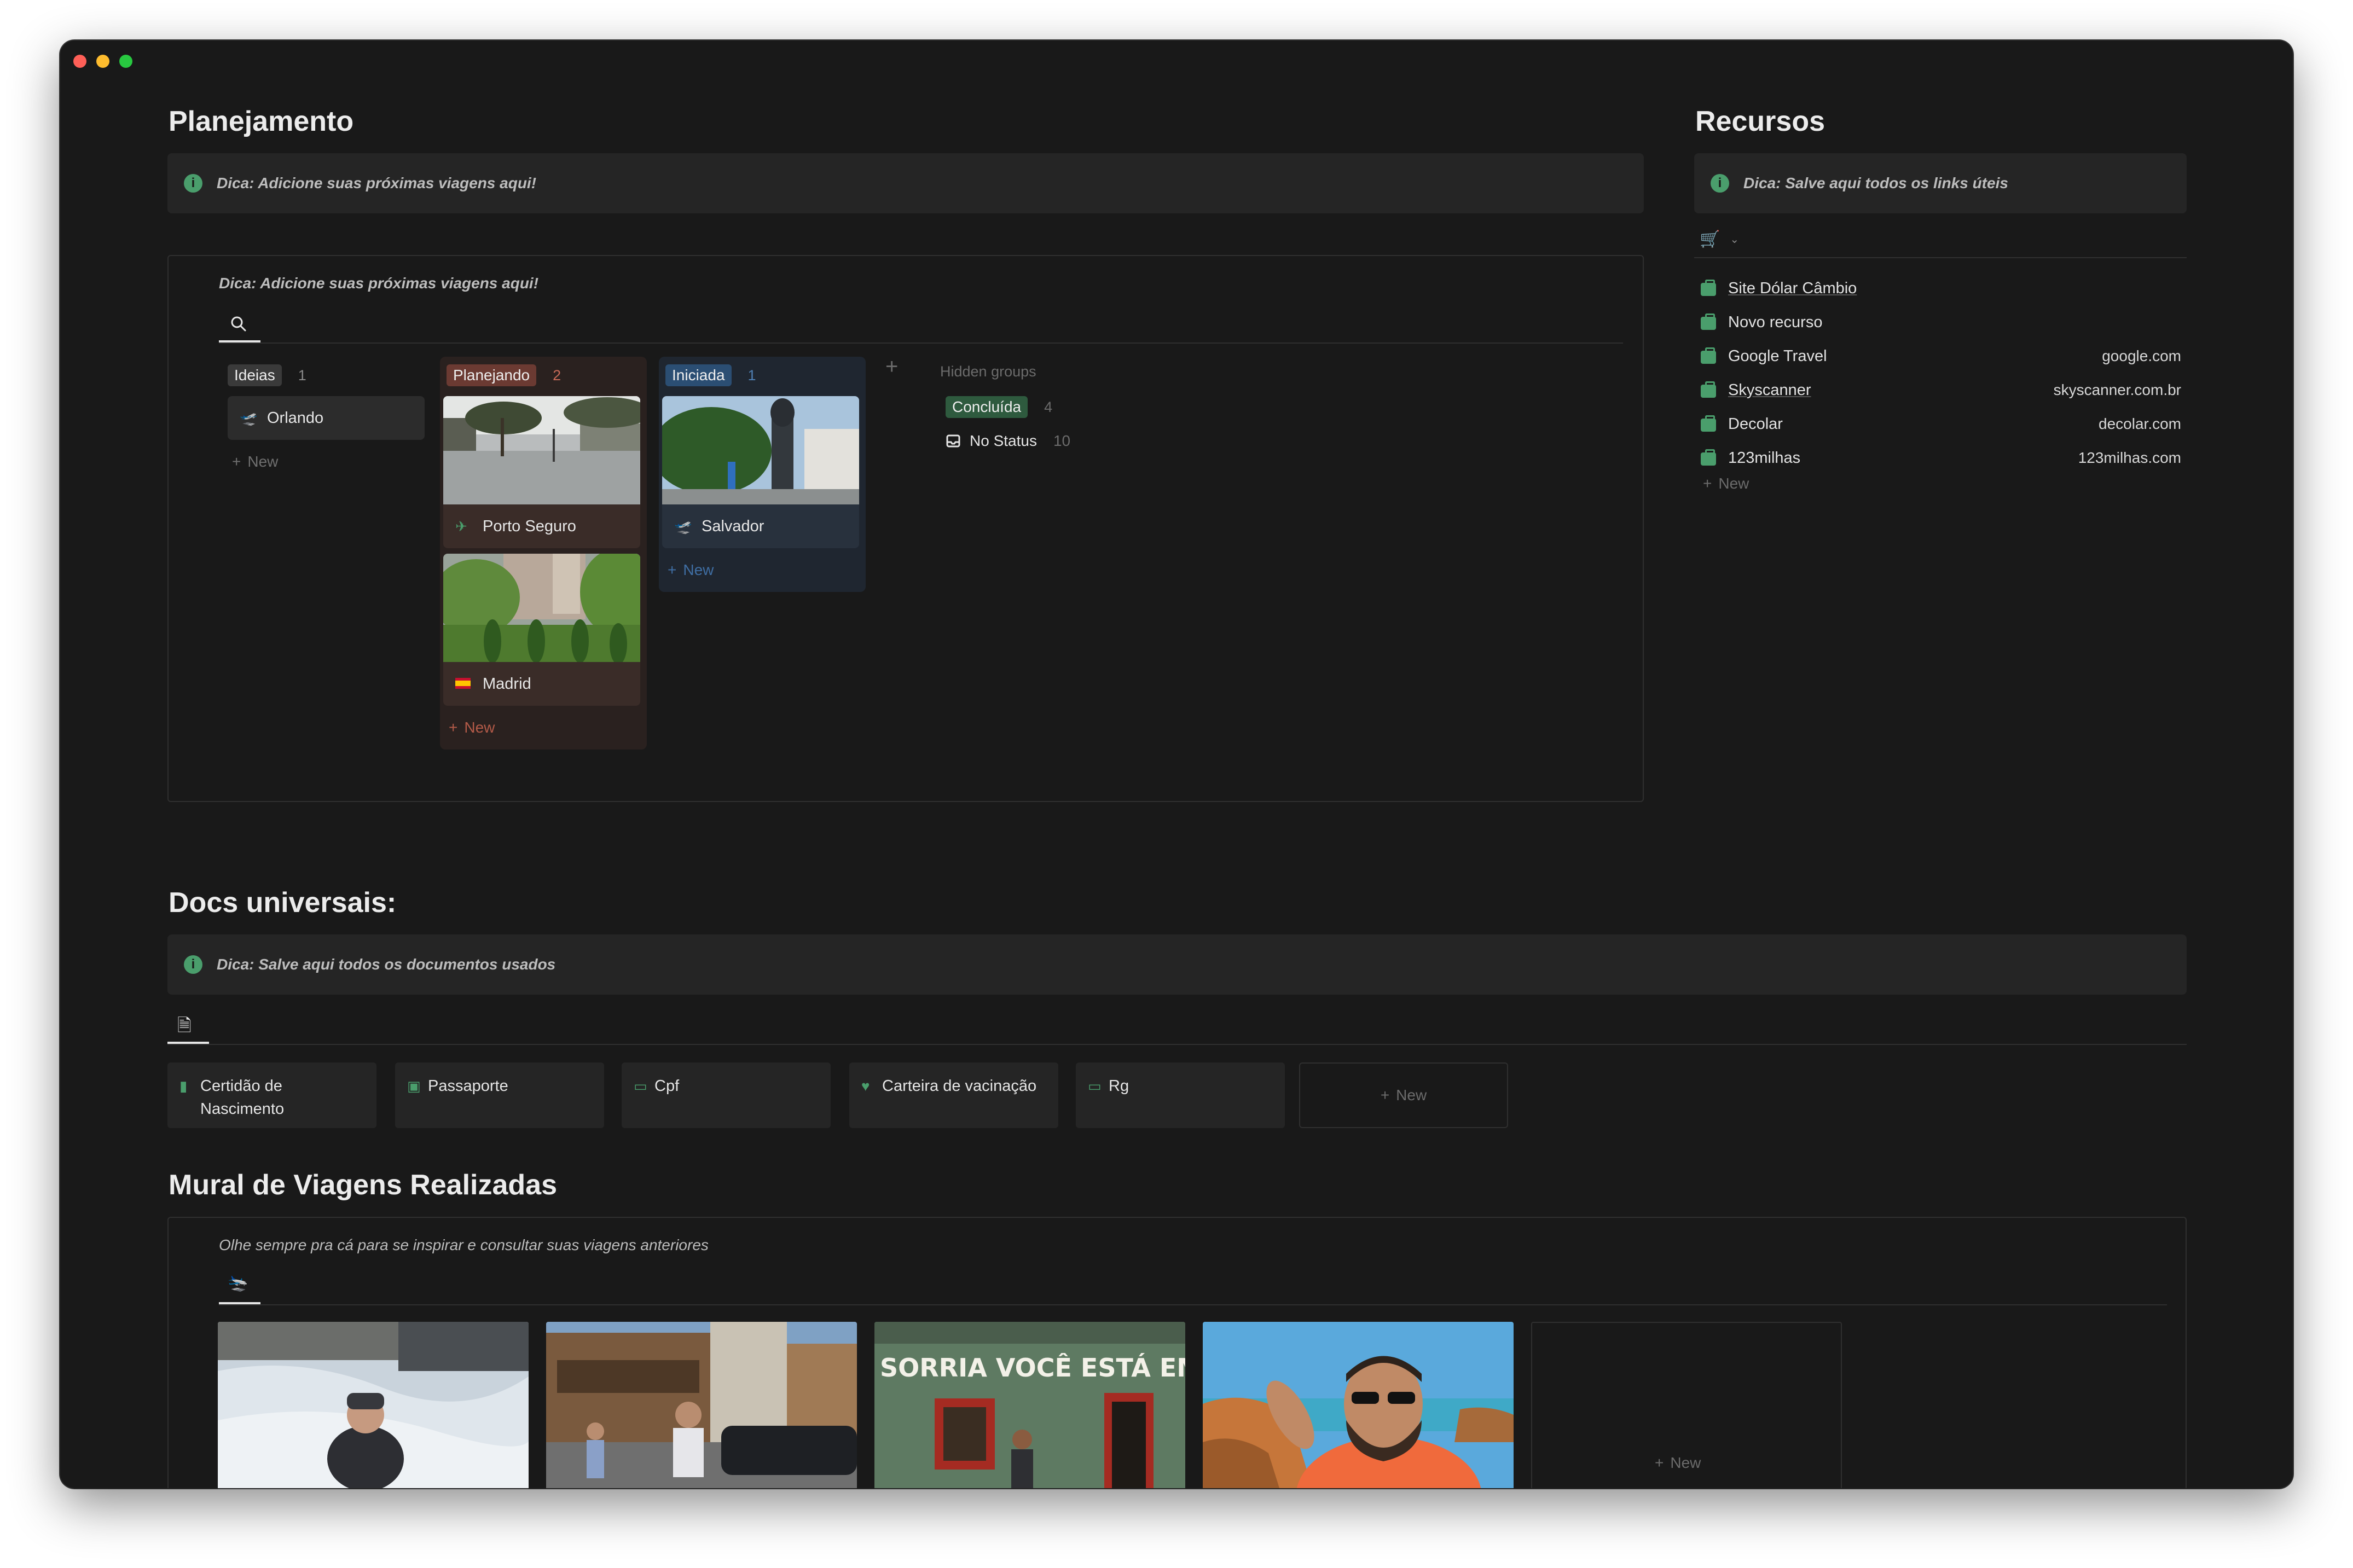 This screenshot has height=1568, width=2353. I want to click on passport-icon: ▣, so click(414, 1086).